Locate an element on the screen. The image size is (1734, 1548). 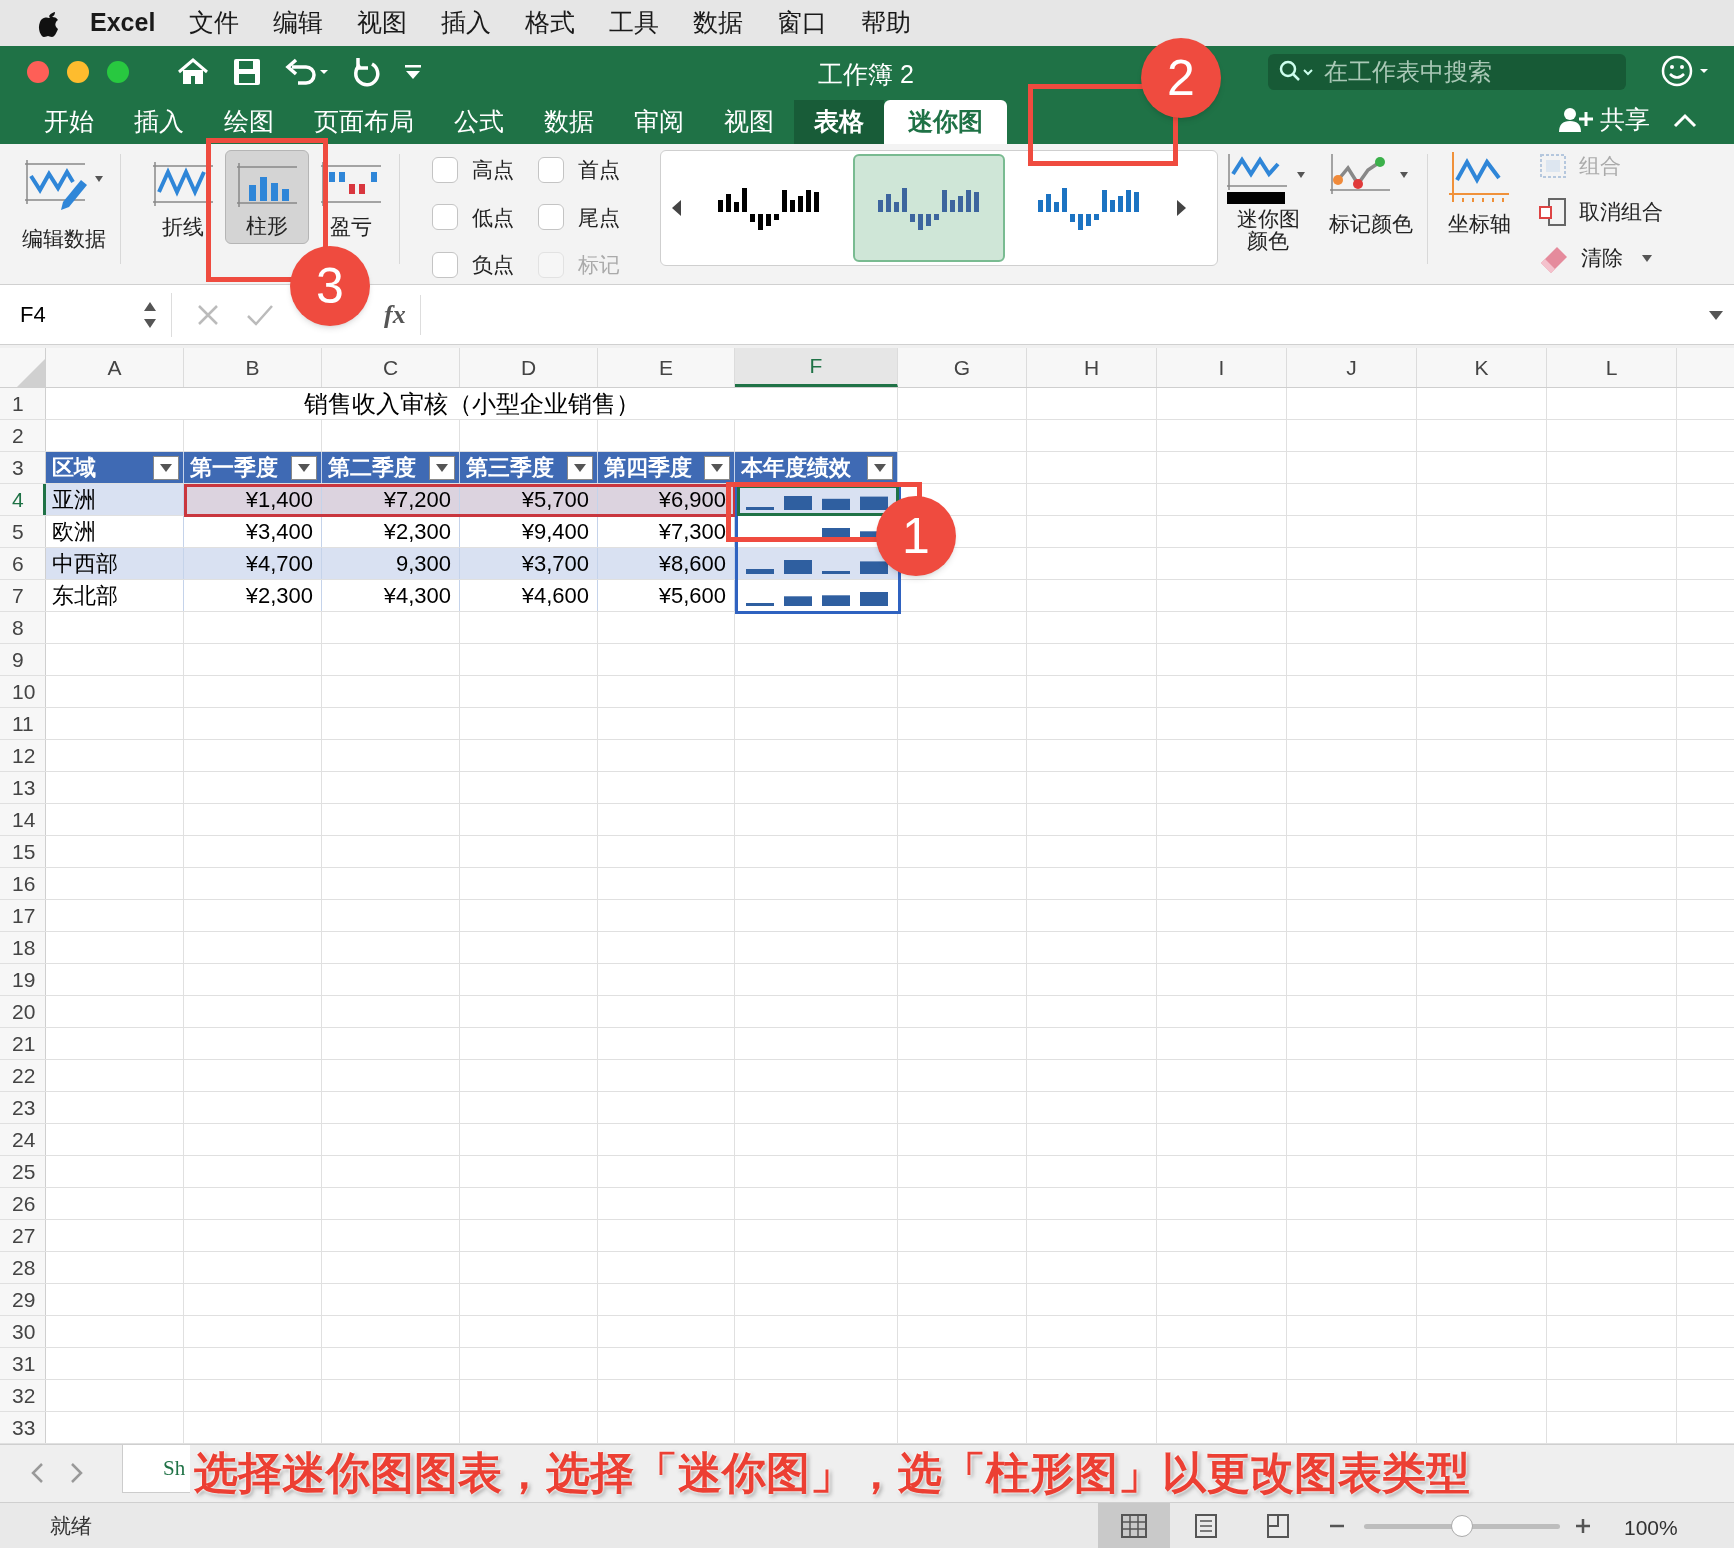
column-header: C is located at coordinates (391, 367).